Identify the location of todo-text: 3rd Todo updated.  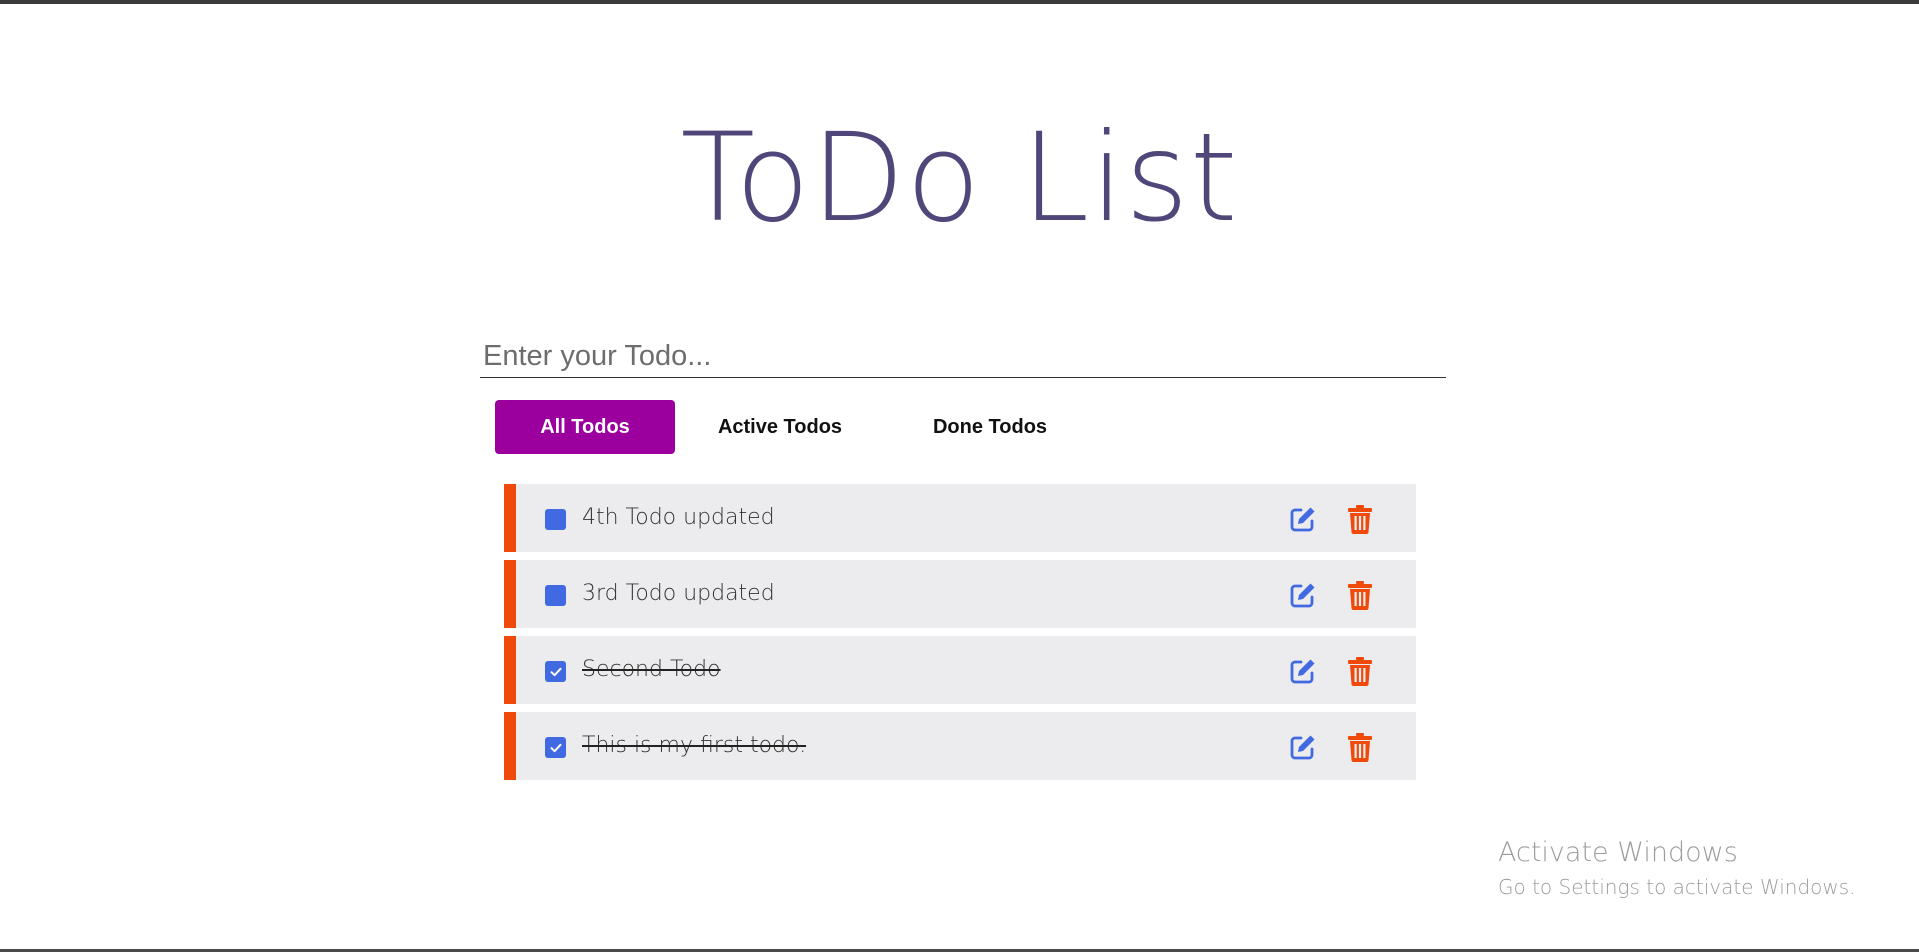
(678, 593).